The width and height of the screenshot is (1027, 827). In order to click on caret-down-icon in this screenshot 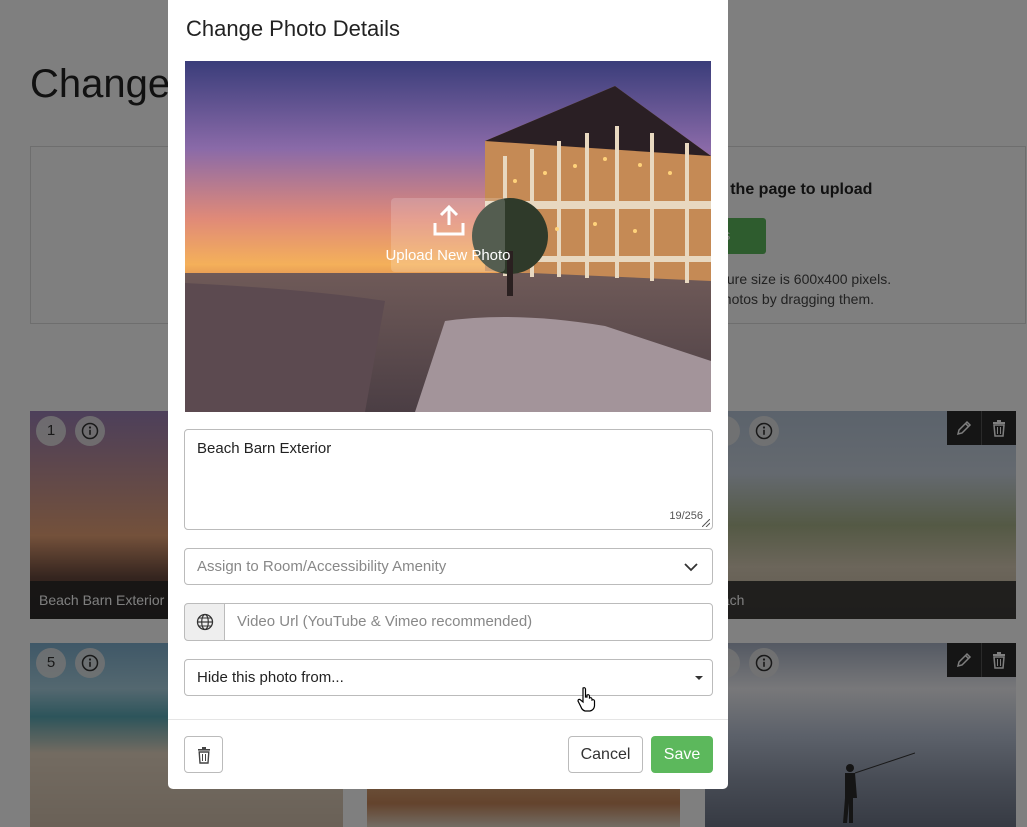, I will do `click(699, 678)`.